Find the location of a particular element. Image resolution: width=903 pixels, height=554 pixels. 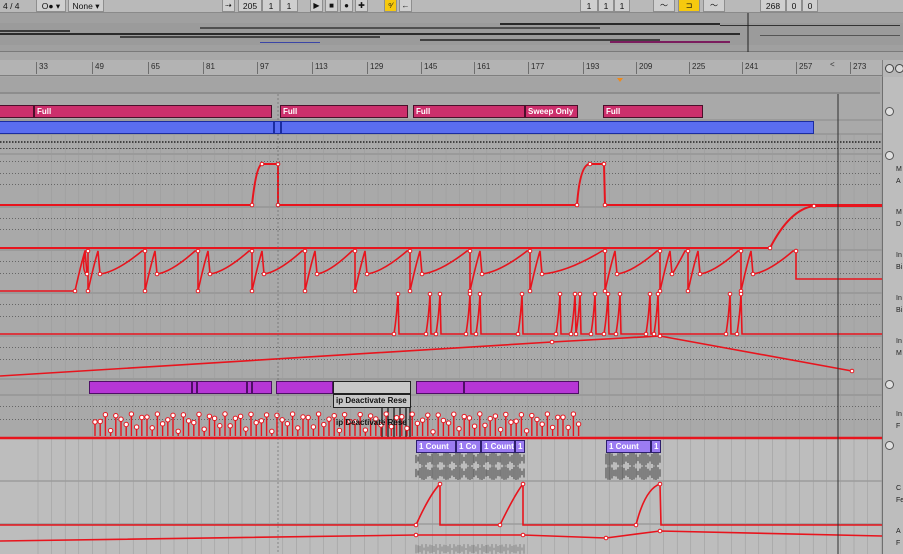

ruler-bar-225: 225 is located at coordinates (697, 68).